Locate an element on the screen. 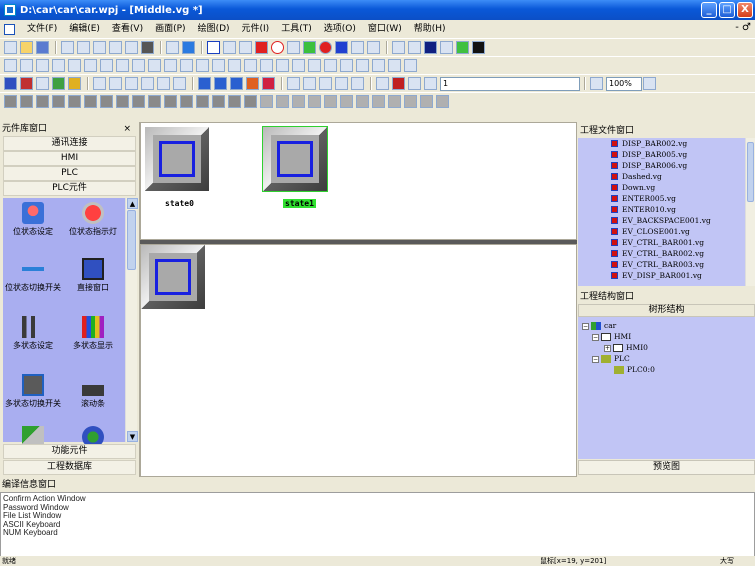 The height and width of the screenshot is (566, 755). file-item: EV_CTRL_BAR001.vg is located at coordinates (666, 242).